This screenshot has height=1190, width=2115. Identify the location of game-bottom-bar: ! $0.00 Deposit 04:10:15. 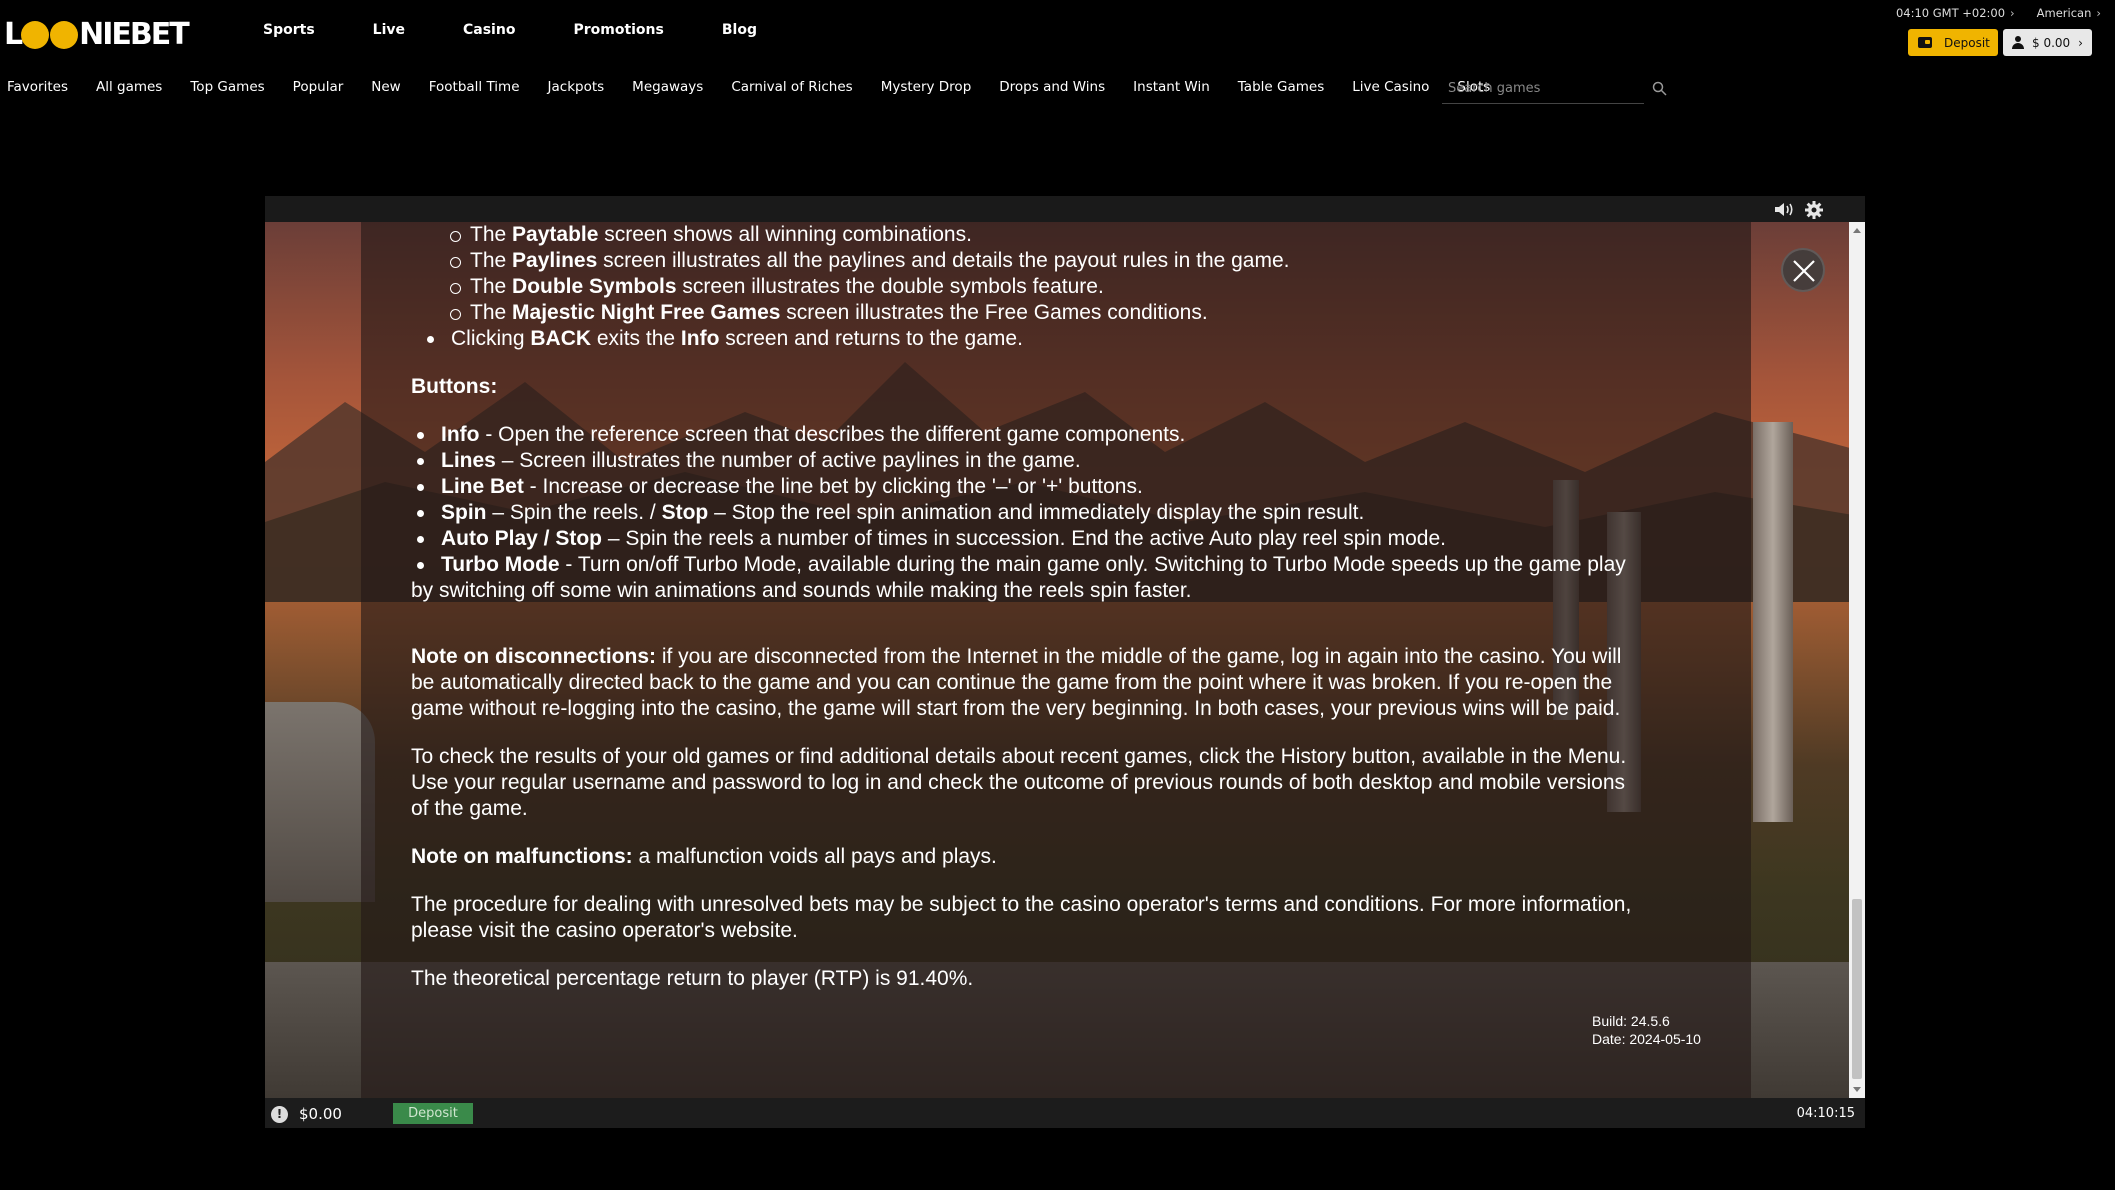
(1065, 1113).